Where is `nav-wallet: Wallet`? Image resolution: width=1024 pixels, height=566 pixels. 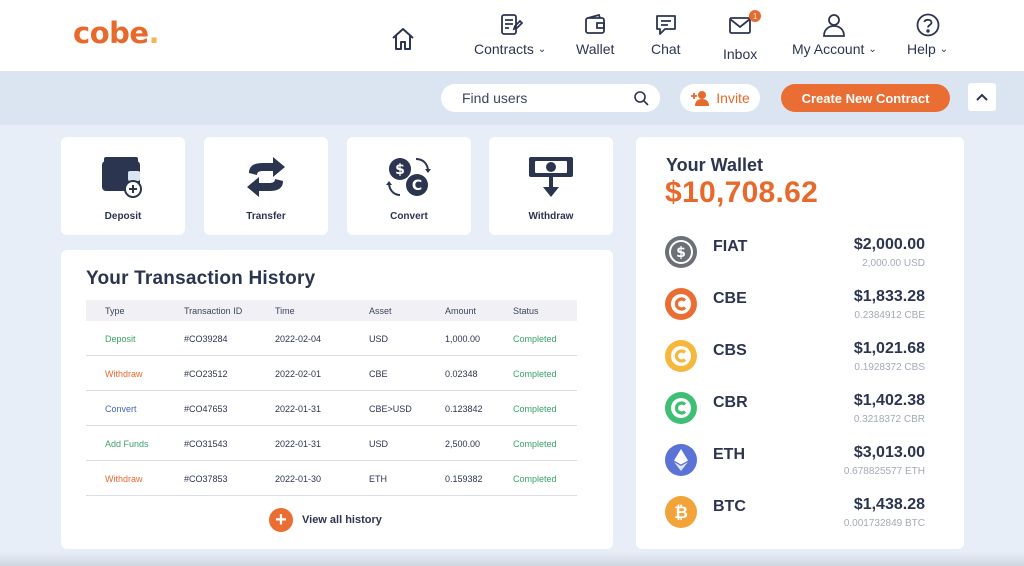 nav-wallet: Wallet is located at coordinates (595, 34).